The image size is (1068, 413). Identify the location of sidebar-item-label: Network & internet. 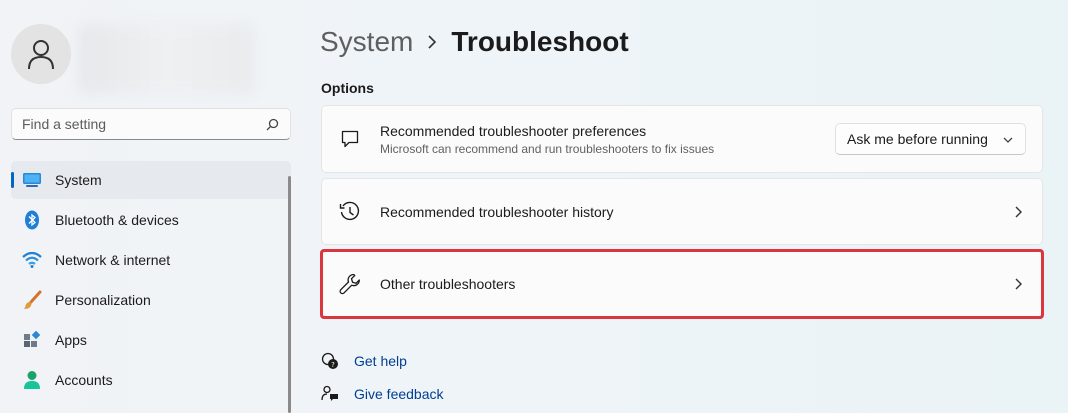
(113, 260).